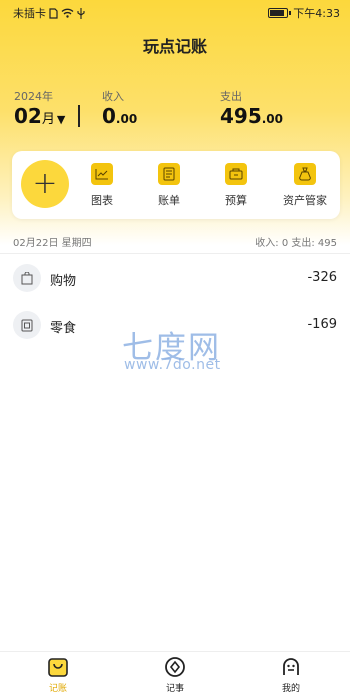  I want to click on expense-amount: 495 .00, so click(252, 116).